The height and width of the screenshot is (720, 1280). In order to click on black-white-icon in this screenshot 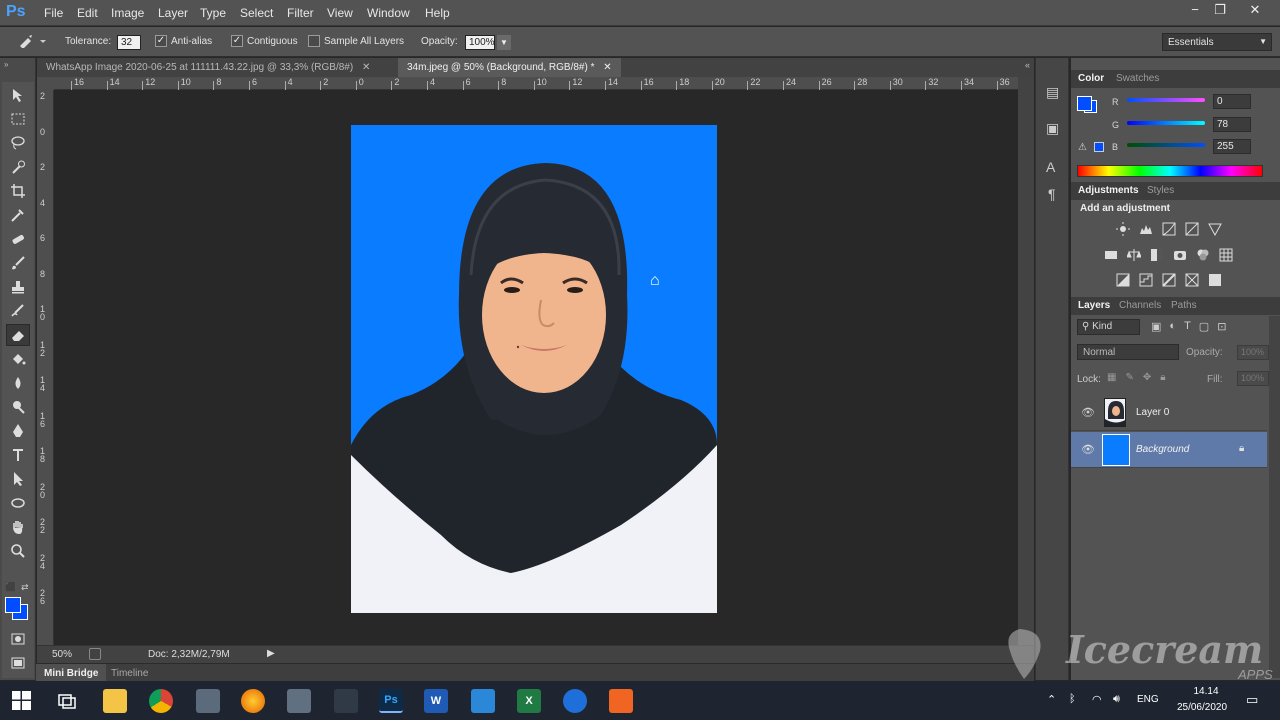, I will do `click(1157, 255)`.